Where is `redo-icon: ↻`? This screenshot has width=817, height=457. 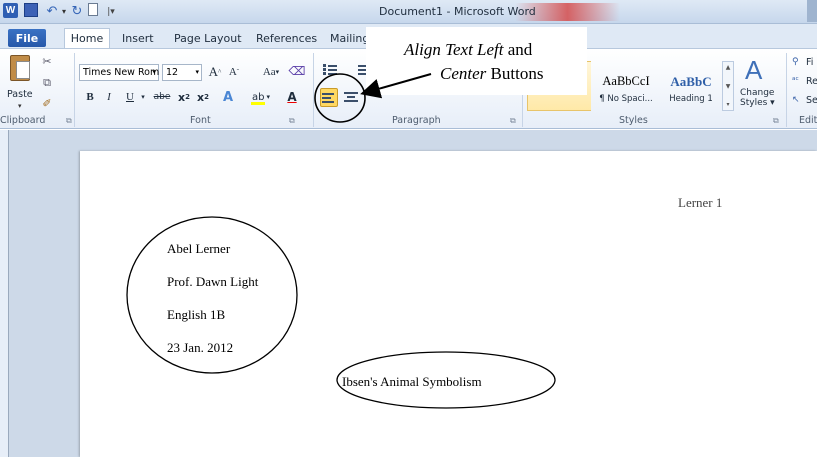 redo-icon: ↻ is located at coordinates (77, 11).